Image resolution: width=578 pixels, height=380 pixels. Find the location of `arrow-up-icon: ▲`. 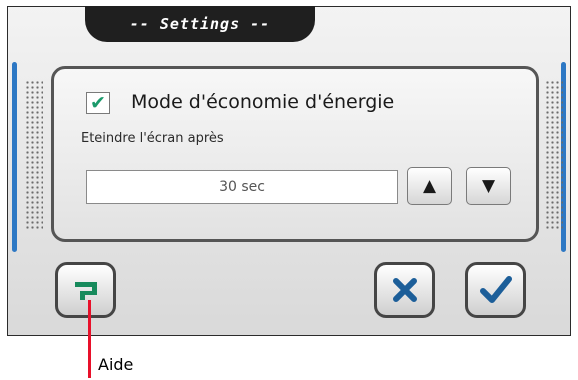

arrow-up-icon: ▲ is located at coordinates (429, 186).